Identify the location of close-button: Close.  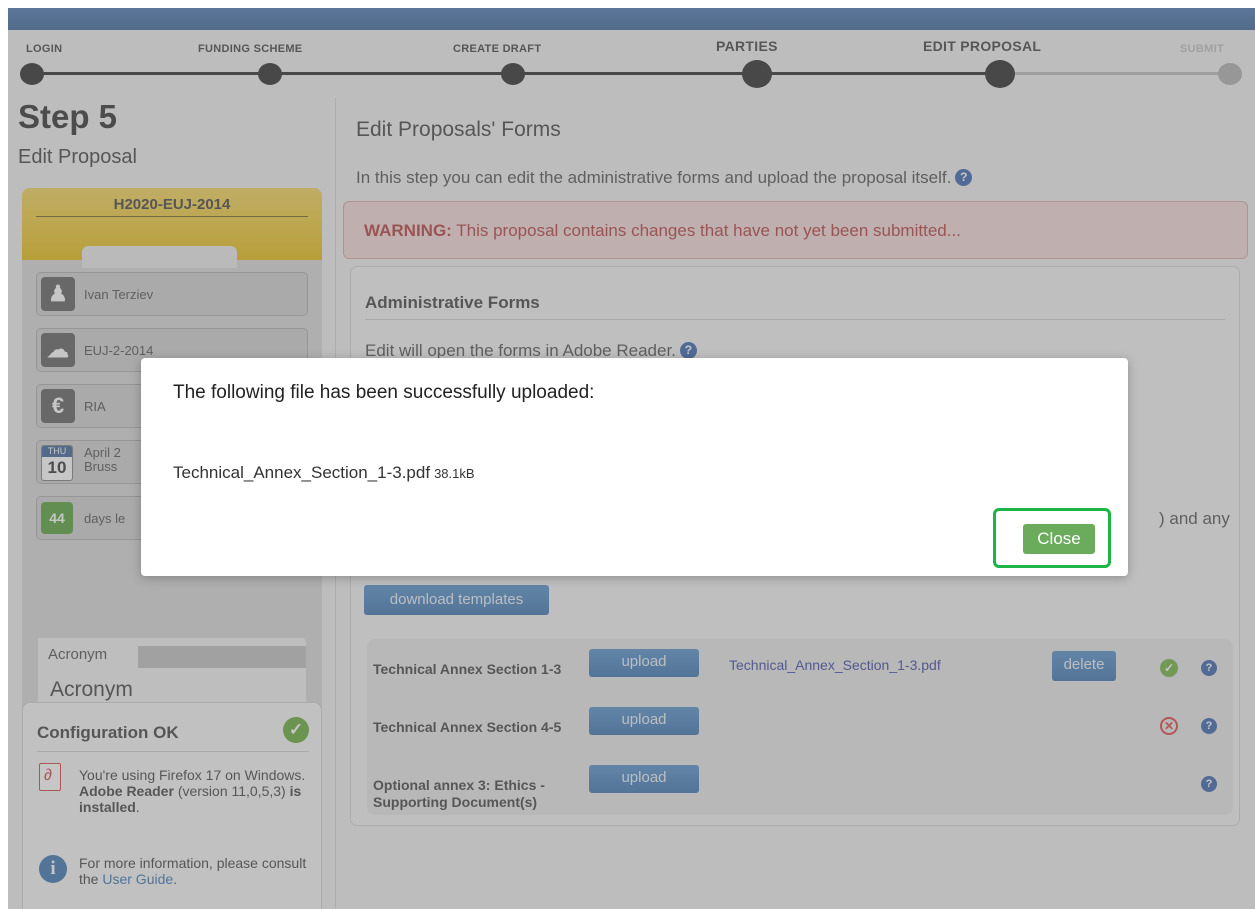
(1059, 539).